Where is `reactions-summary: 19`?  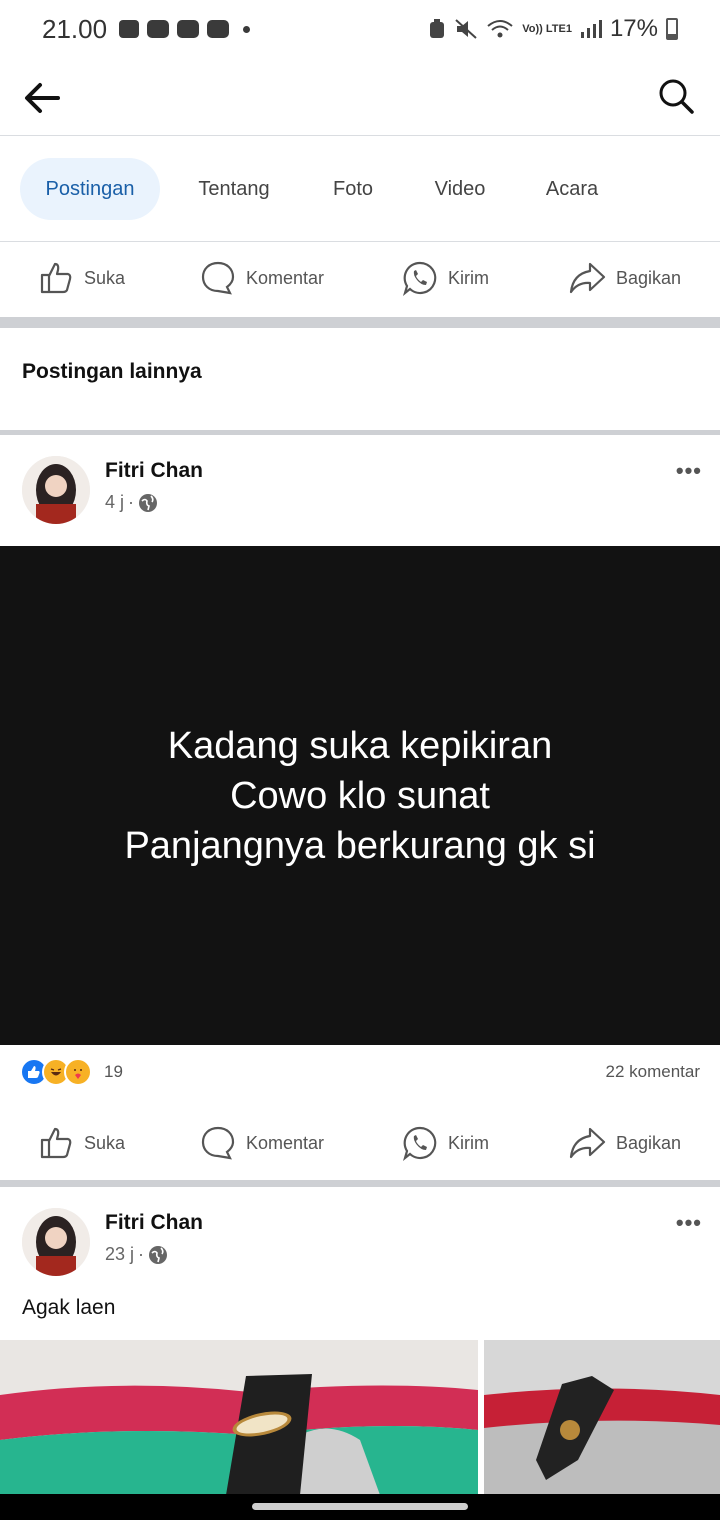 reactions-summary: 19 is located at coordinates (71, 1072).